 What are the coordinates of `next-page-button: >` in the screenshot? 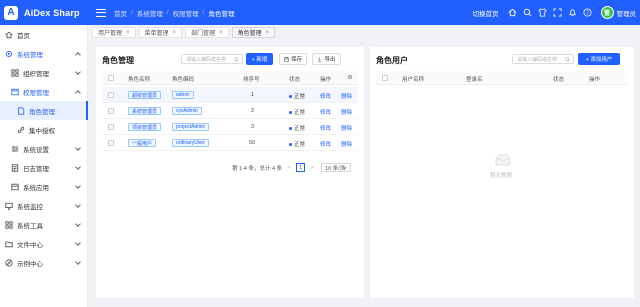 It's located at (312, 168).